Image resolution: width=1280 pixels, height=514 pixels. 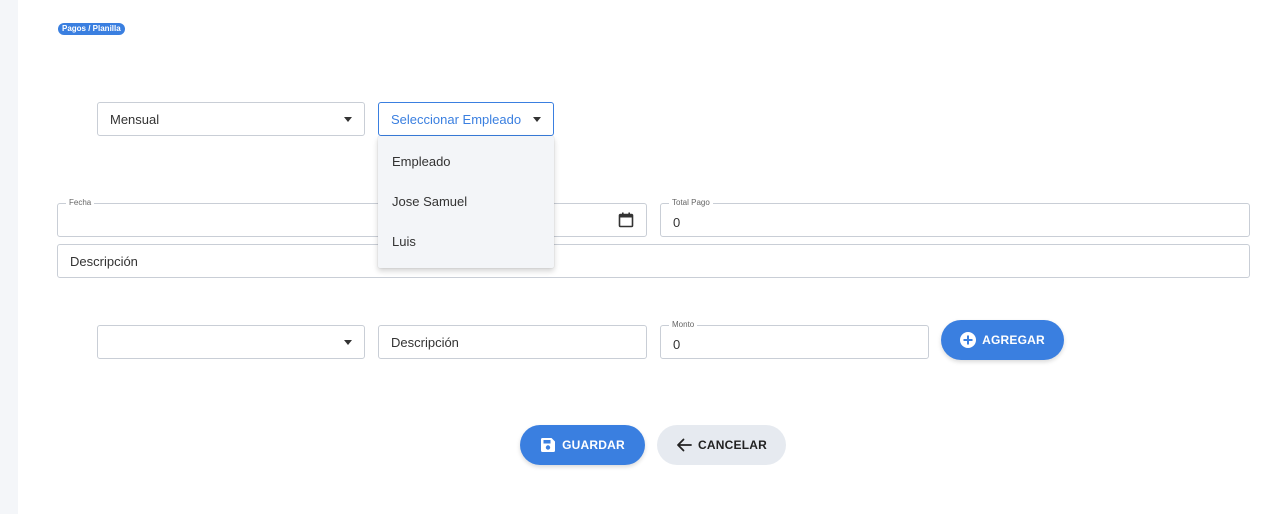 I want to click on save-button-label: GUARDAR, so click(x=593, y=445).